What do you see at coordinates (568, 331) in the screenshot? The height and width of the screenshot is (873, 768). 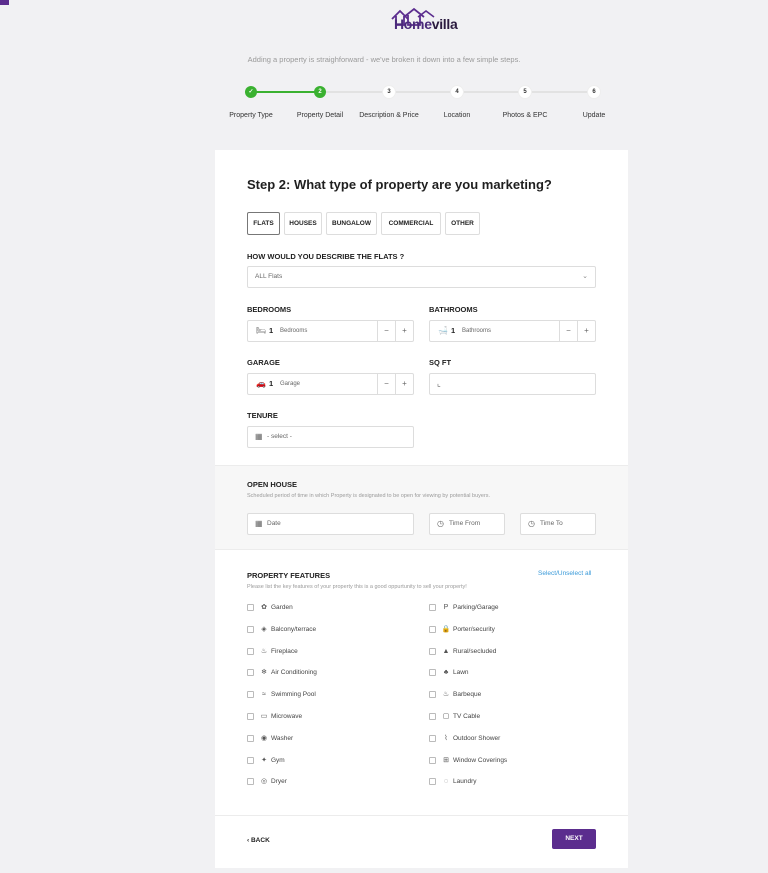 I see `bathrooms-minus-button: −` at bounding box center [568, 331].